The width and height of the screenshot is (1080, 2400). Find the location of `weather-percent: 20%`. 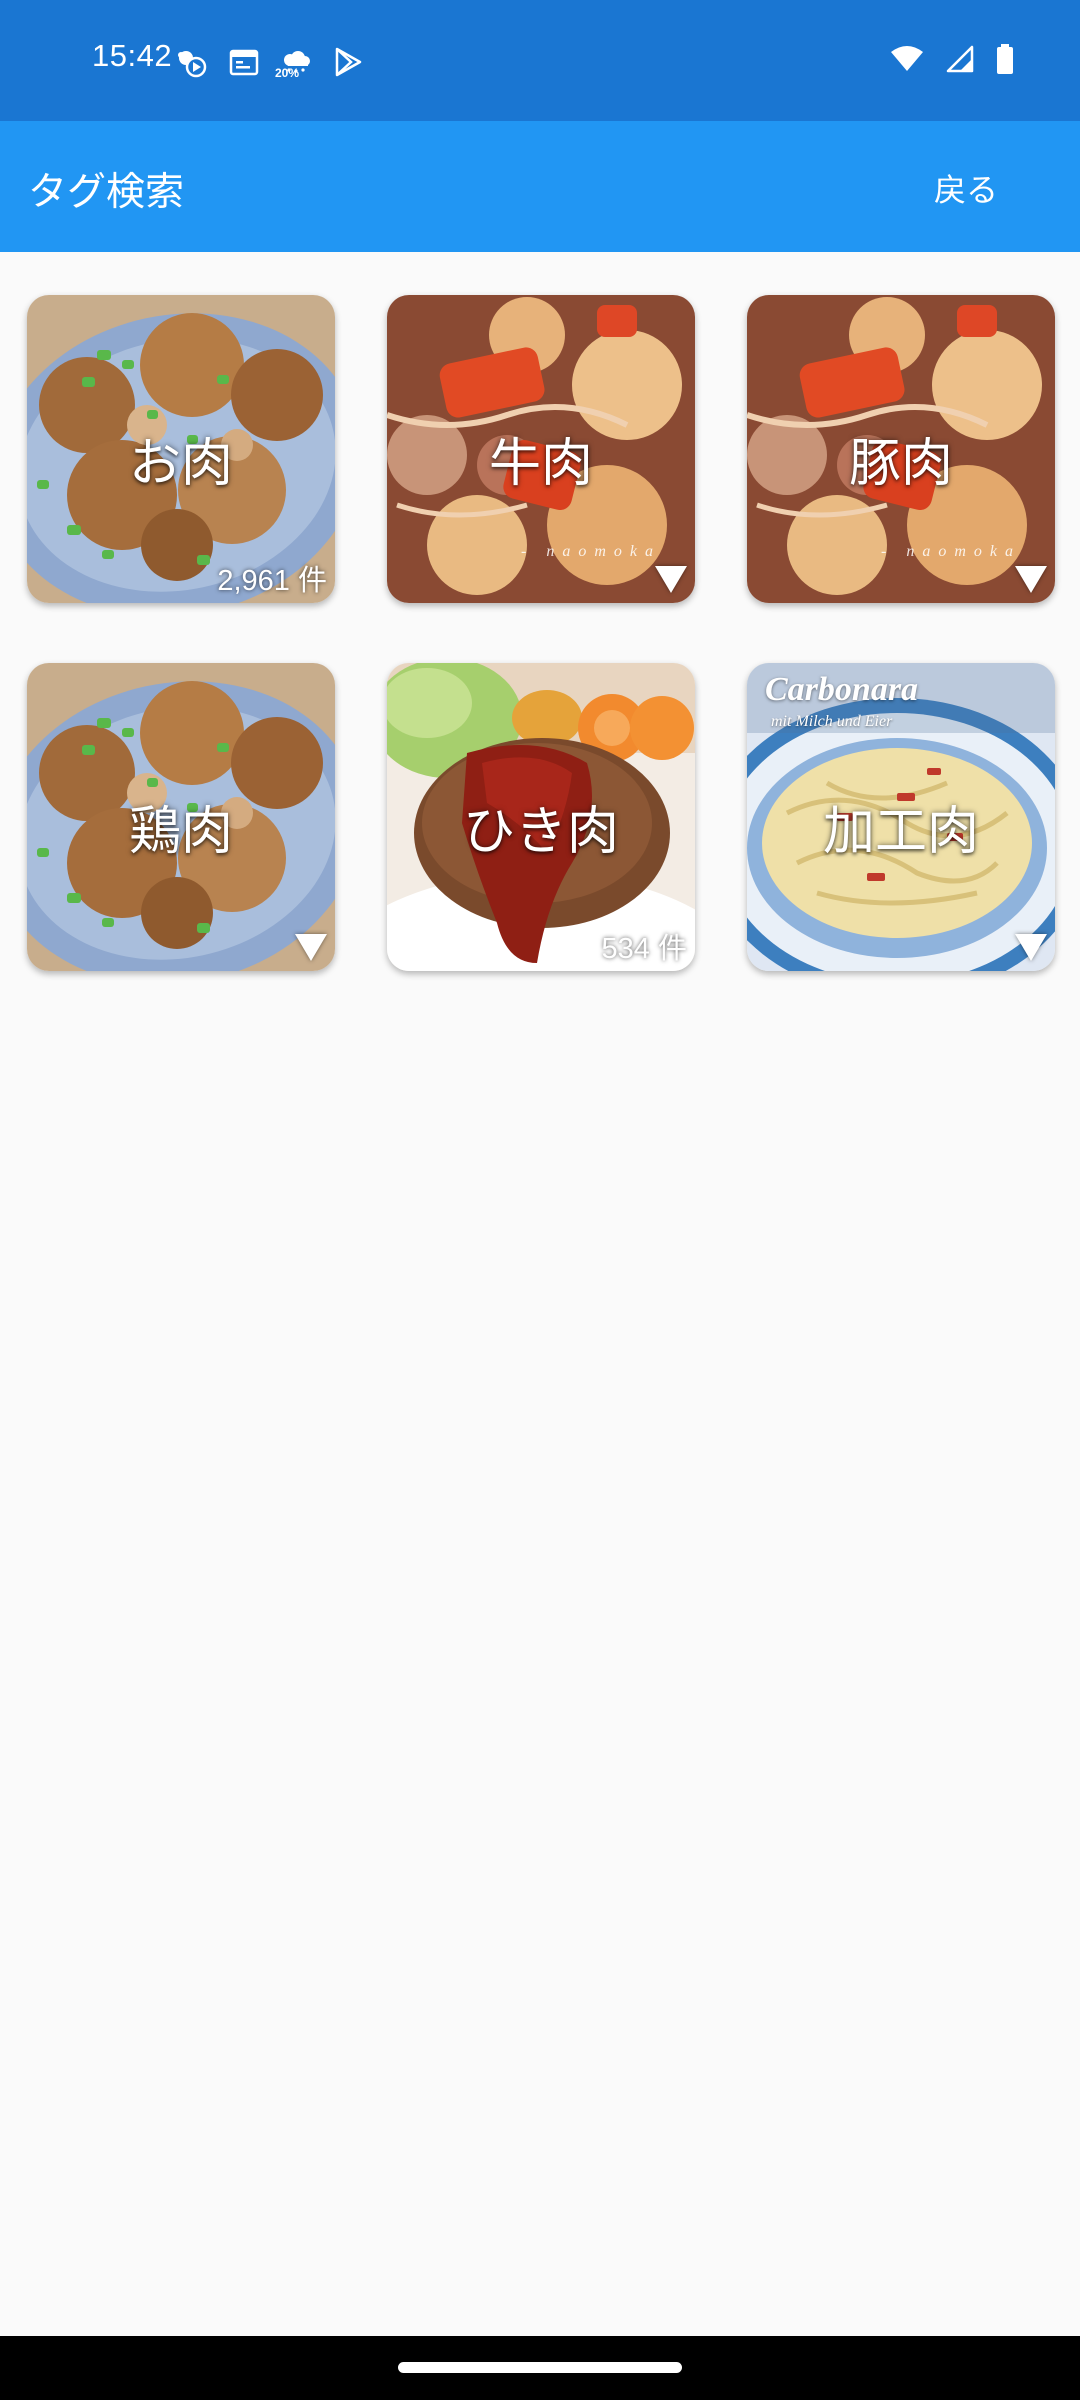

weather-percent: 20% is located at coordinates (287, 73).